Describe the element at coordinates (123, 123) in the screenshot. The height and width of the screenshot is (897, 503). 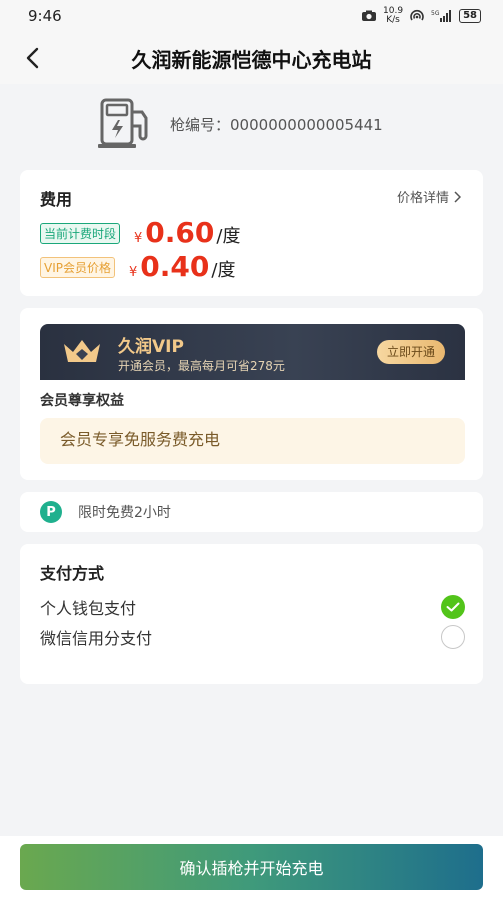
I see `charging-pile-icon` at that location.